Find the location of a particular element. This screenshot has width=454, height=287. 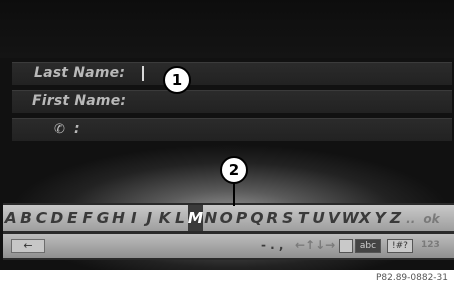

letter-key-d: D is located at coordinates (56, 218).